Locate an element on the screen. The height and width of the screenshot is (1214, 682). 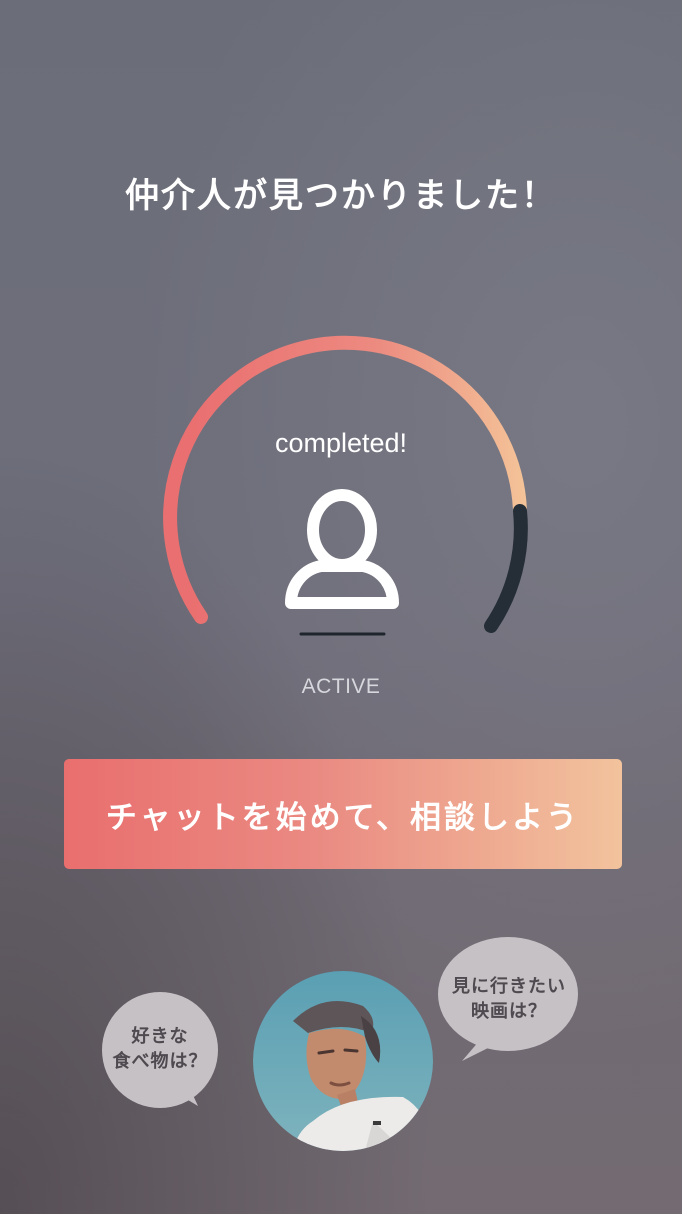
avatar-photo-illustration is located at coordinates (343, 1061).